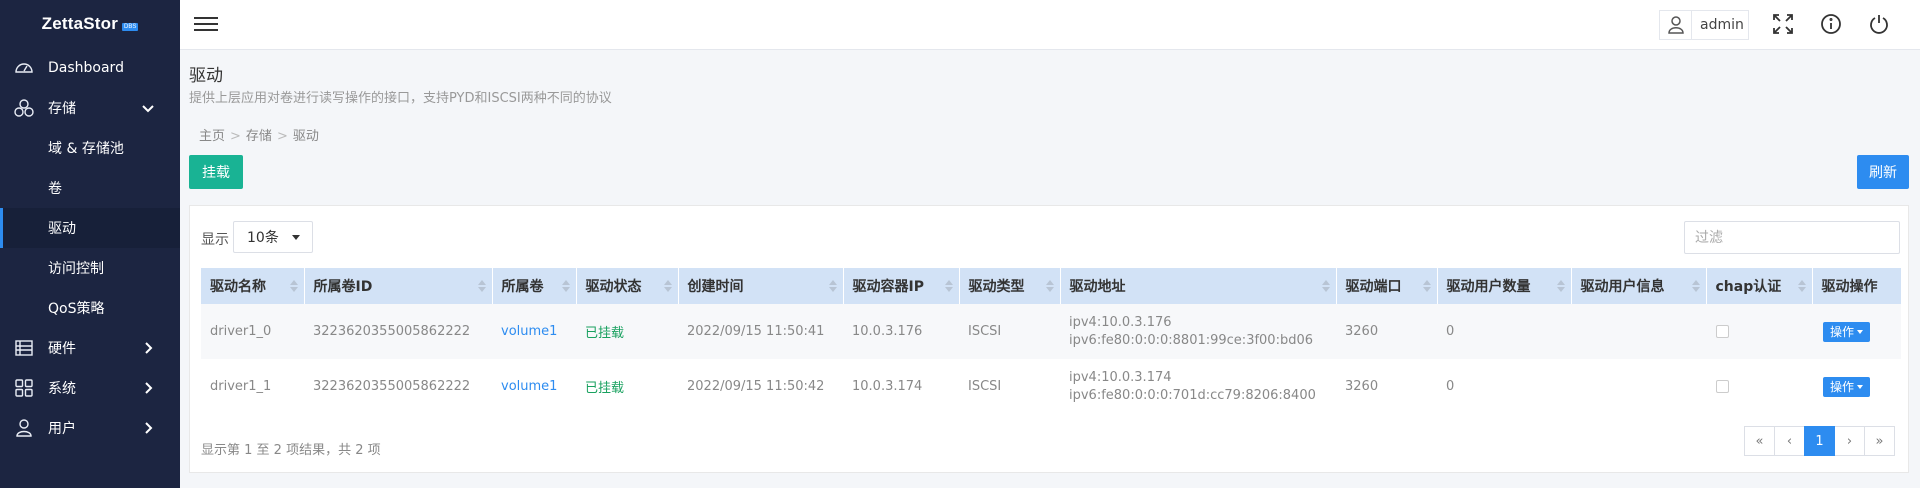 The width and height of the screenshot is (1920, 488). I want to click on storage-cluster-icon, so click(24, 108).